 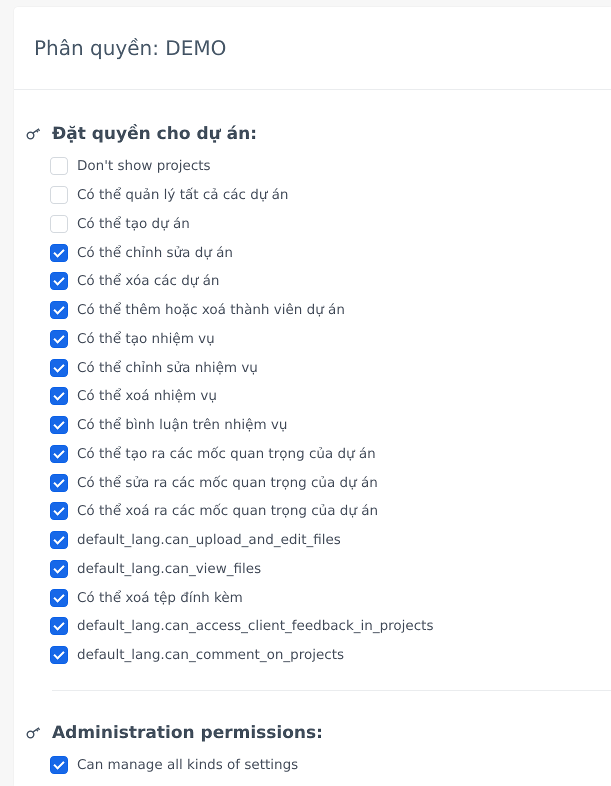 What do you see at coordinates (155, 252) in the screenshot?
I see `permission-label: Có thể chỉnh sửa dự án` at bounding box center [155, 252].